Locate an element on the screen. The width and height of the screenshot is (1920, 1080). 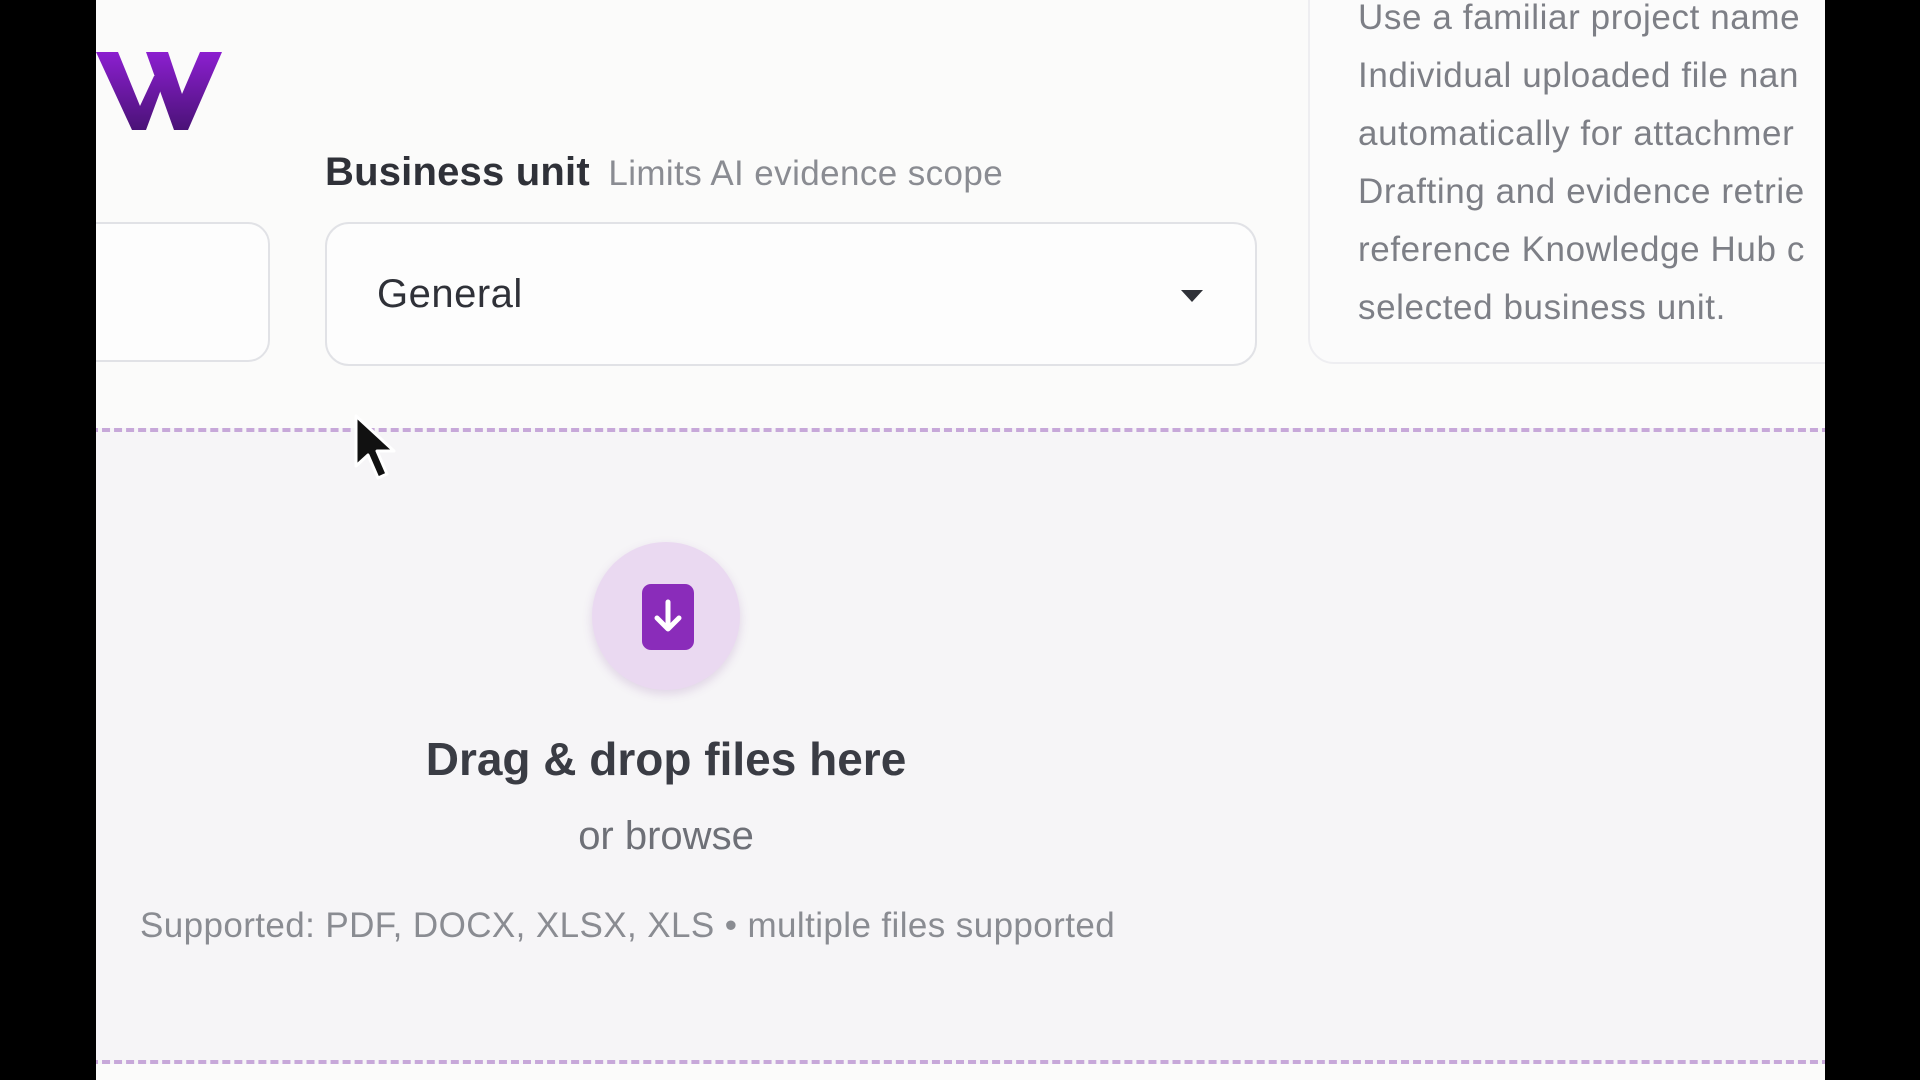
download-file-icon is located at coordinates (668, 617).